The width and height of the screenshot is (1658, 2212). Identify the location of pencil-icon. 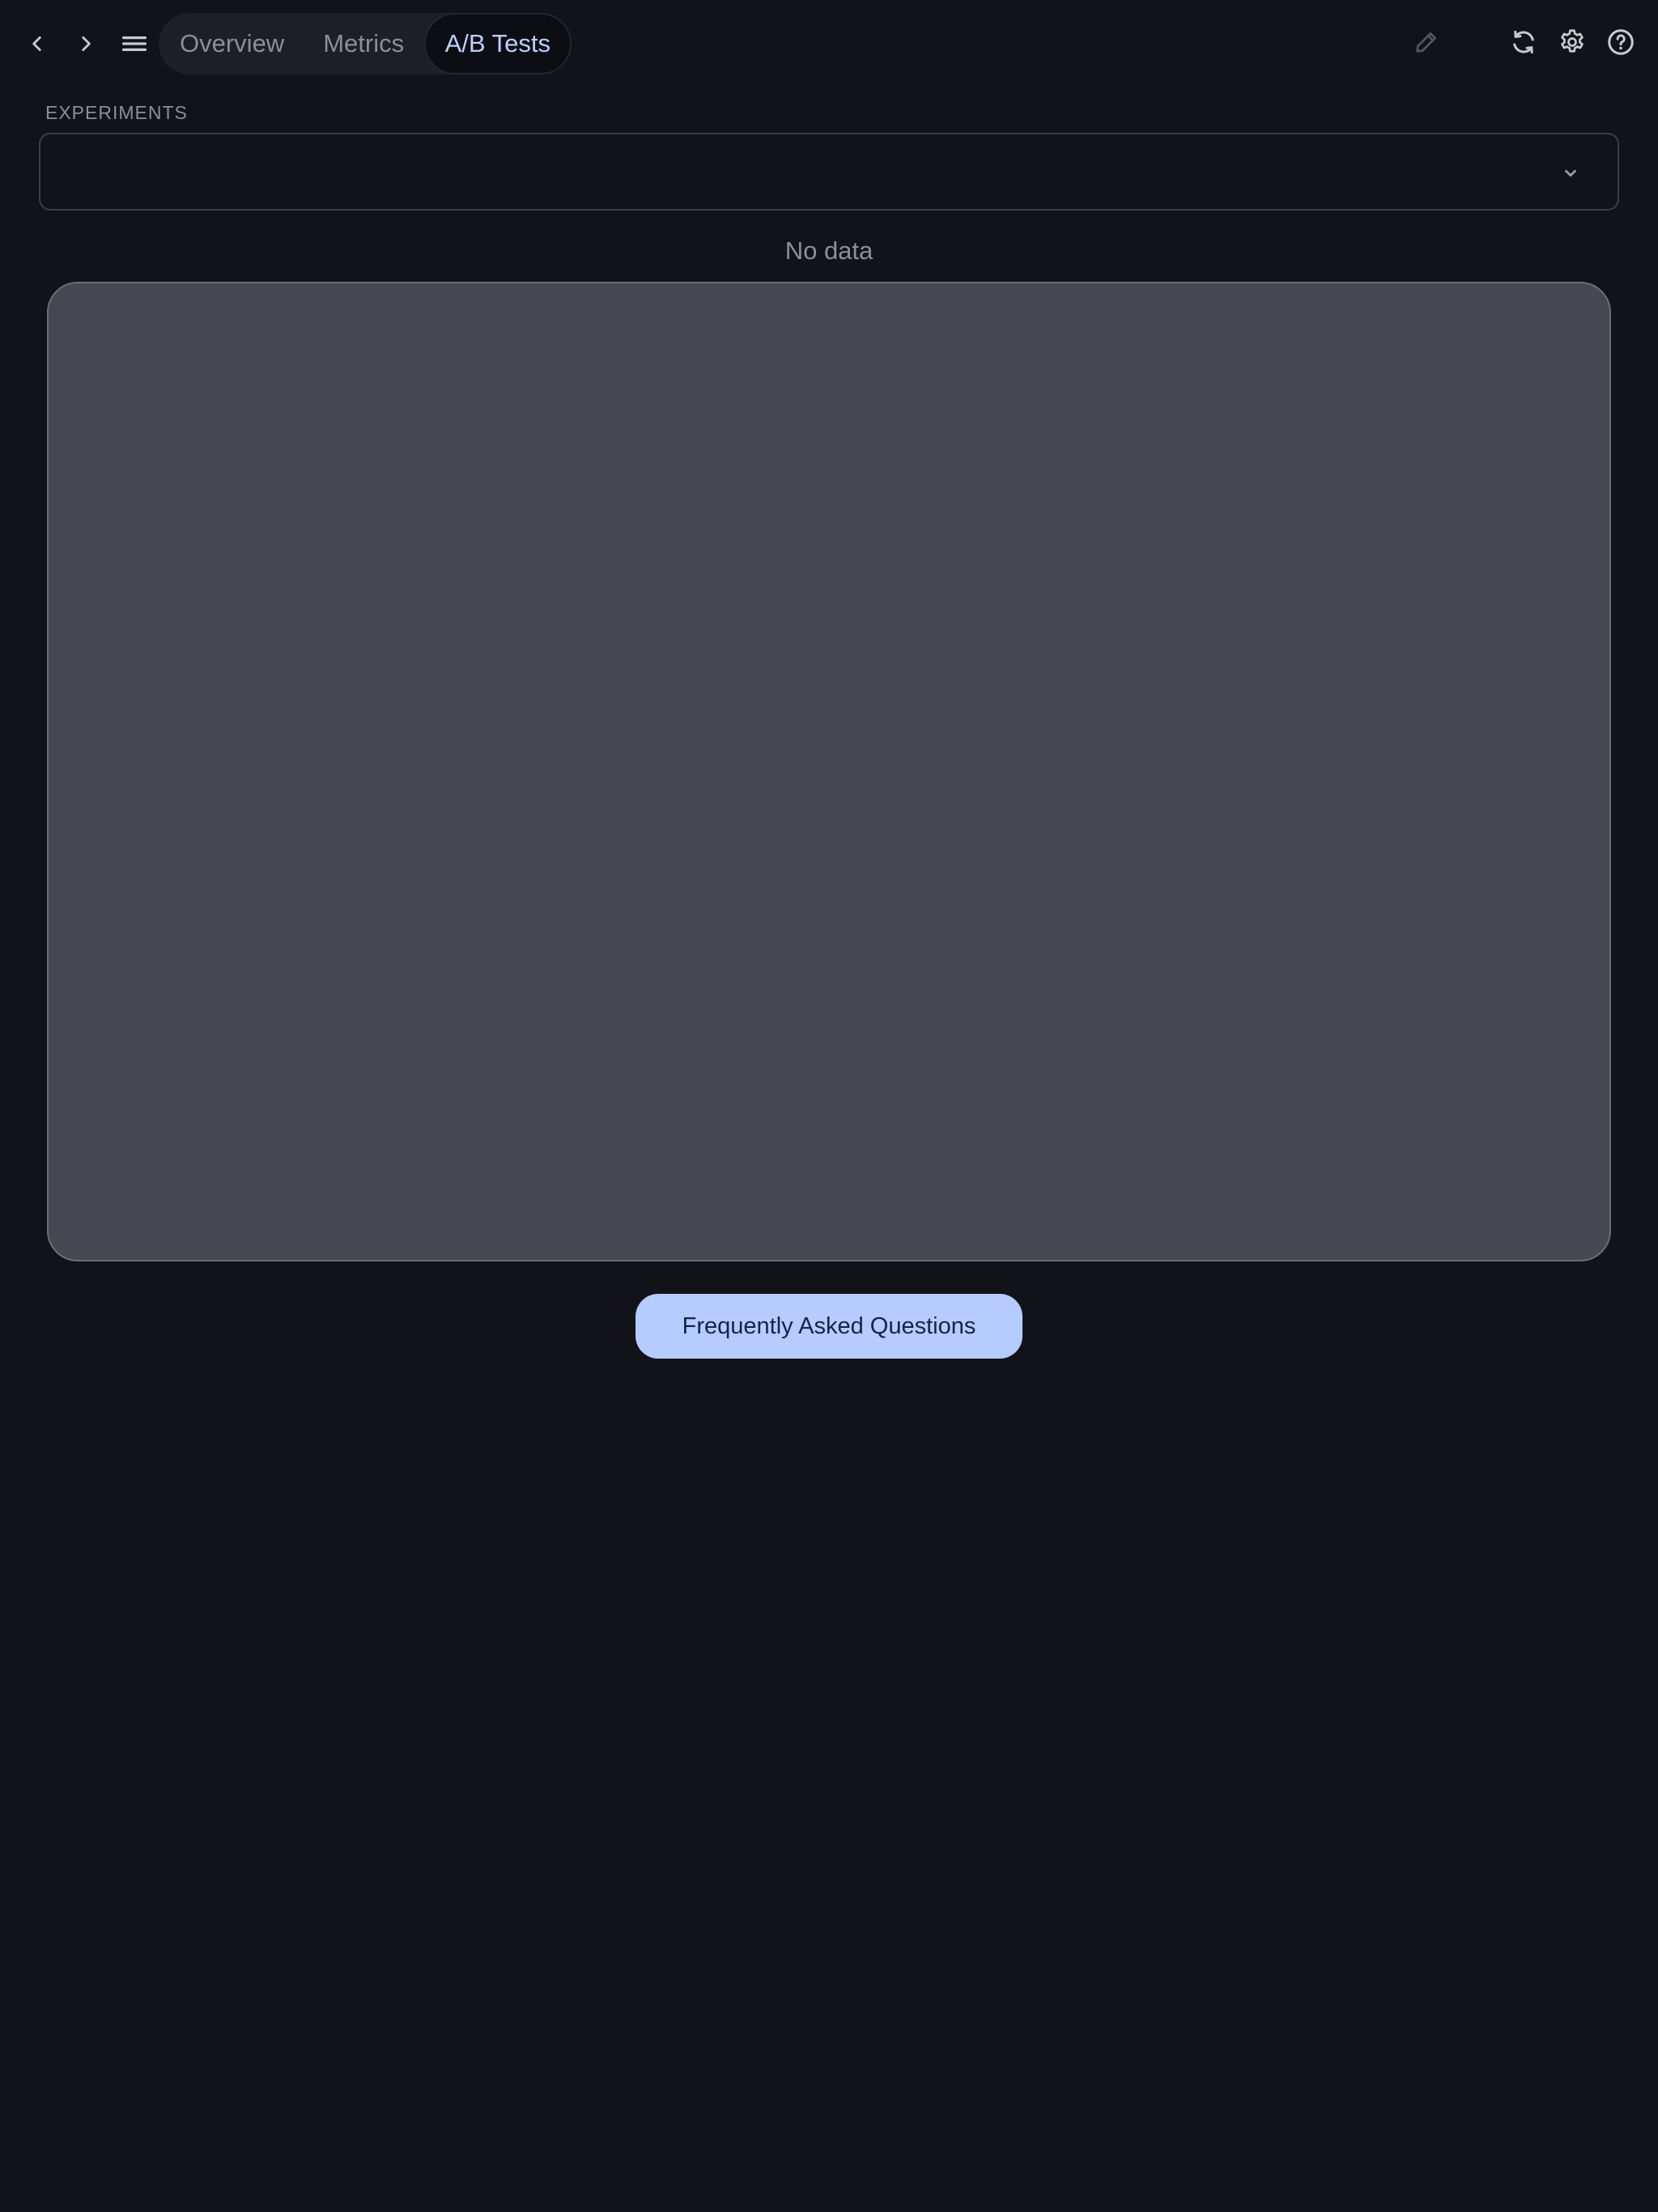
(1426, 44).